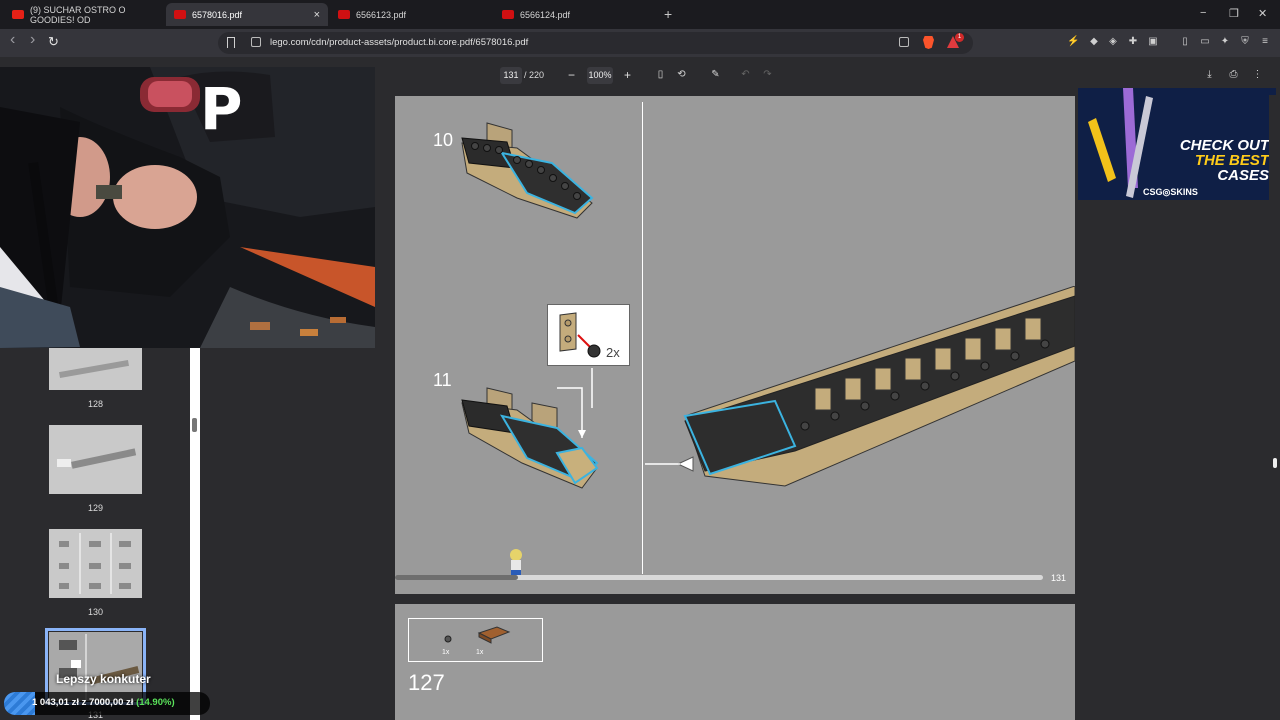  Describe the element at coordinates (588, 335) in the screenshot. I see `parts-callout: 2x` at that location.